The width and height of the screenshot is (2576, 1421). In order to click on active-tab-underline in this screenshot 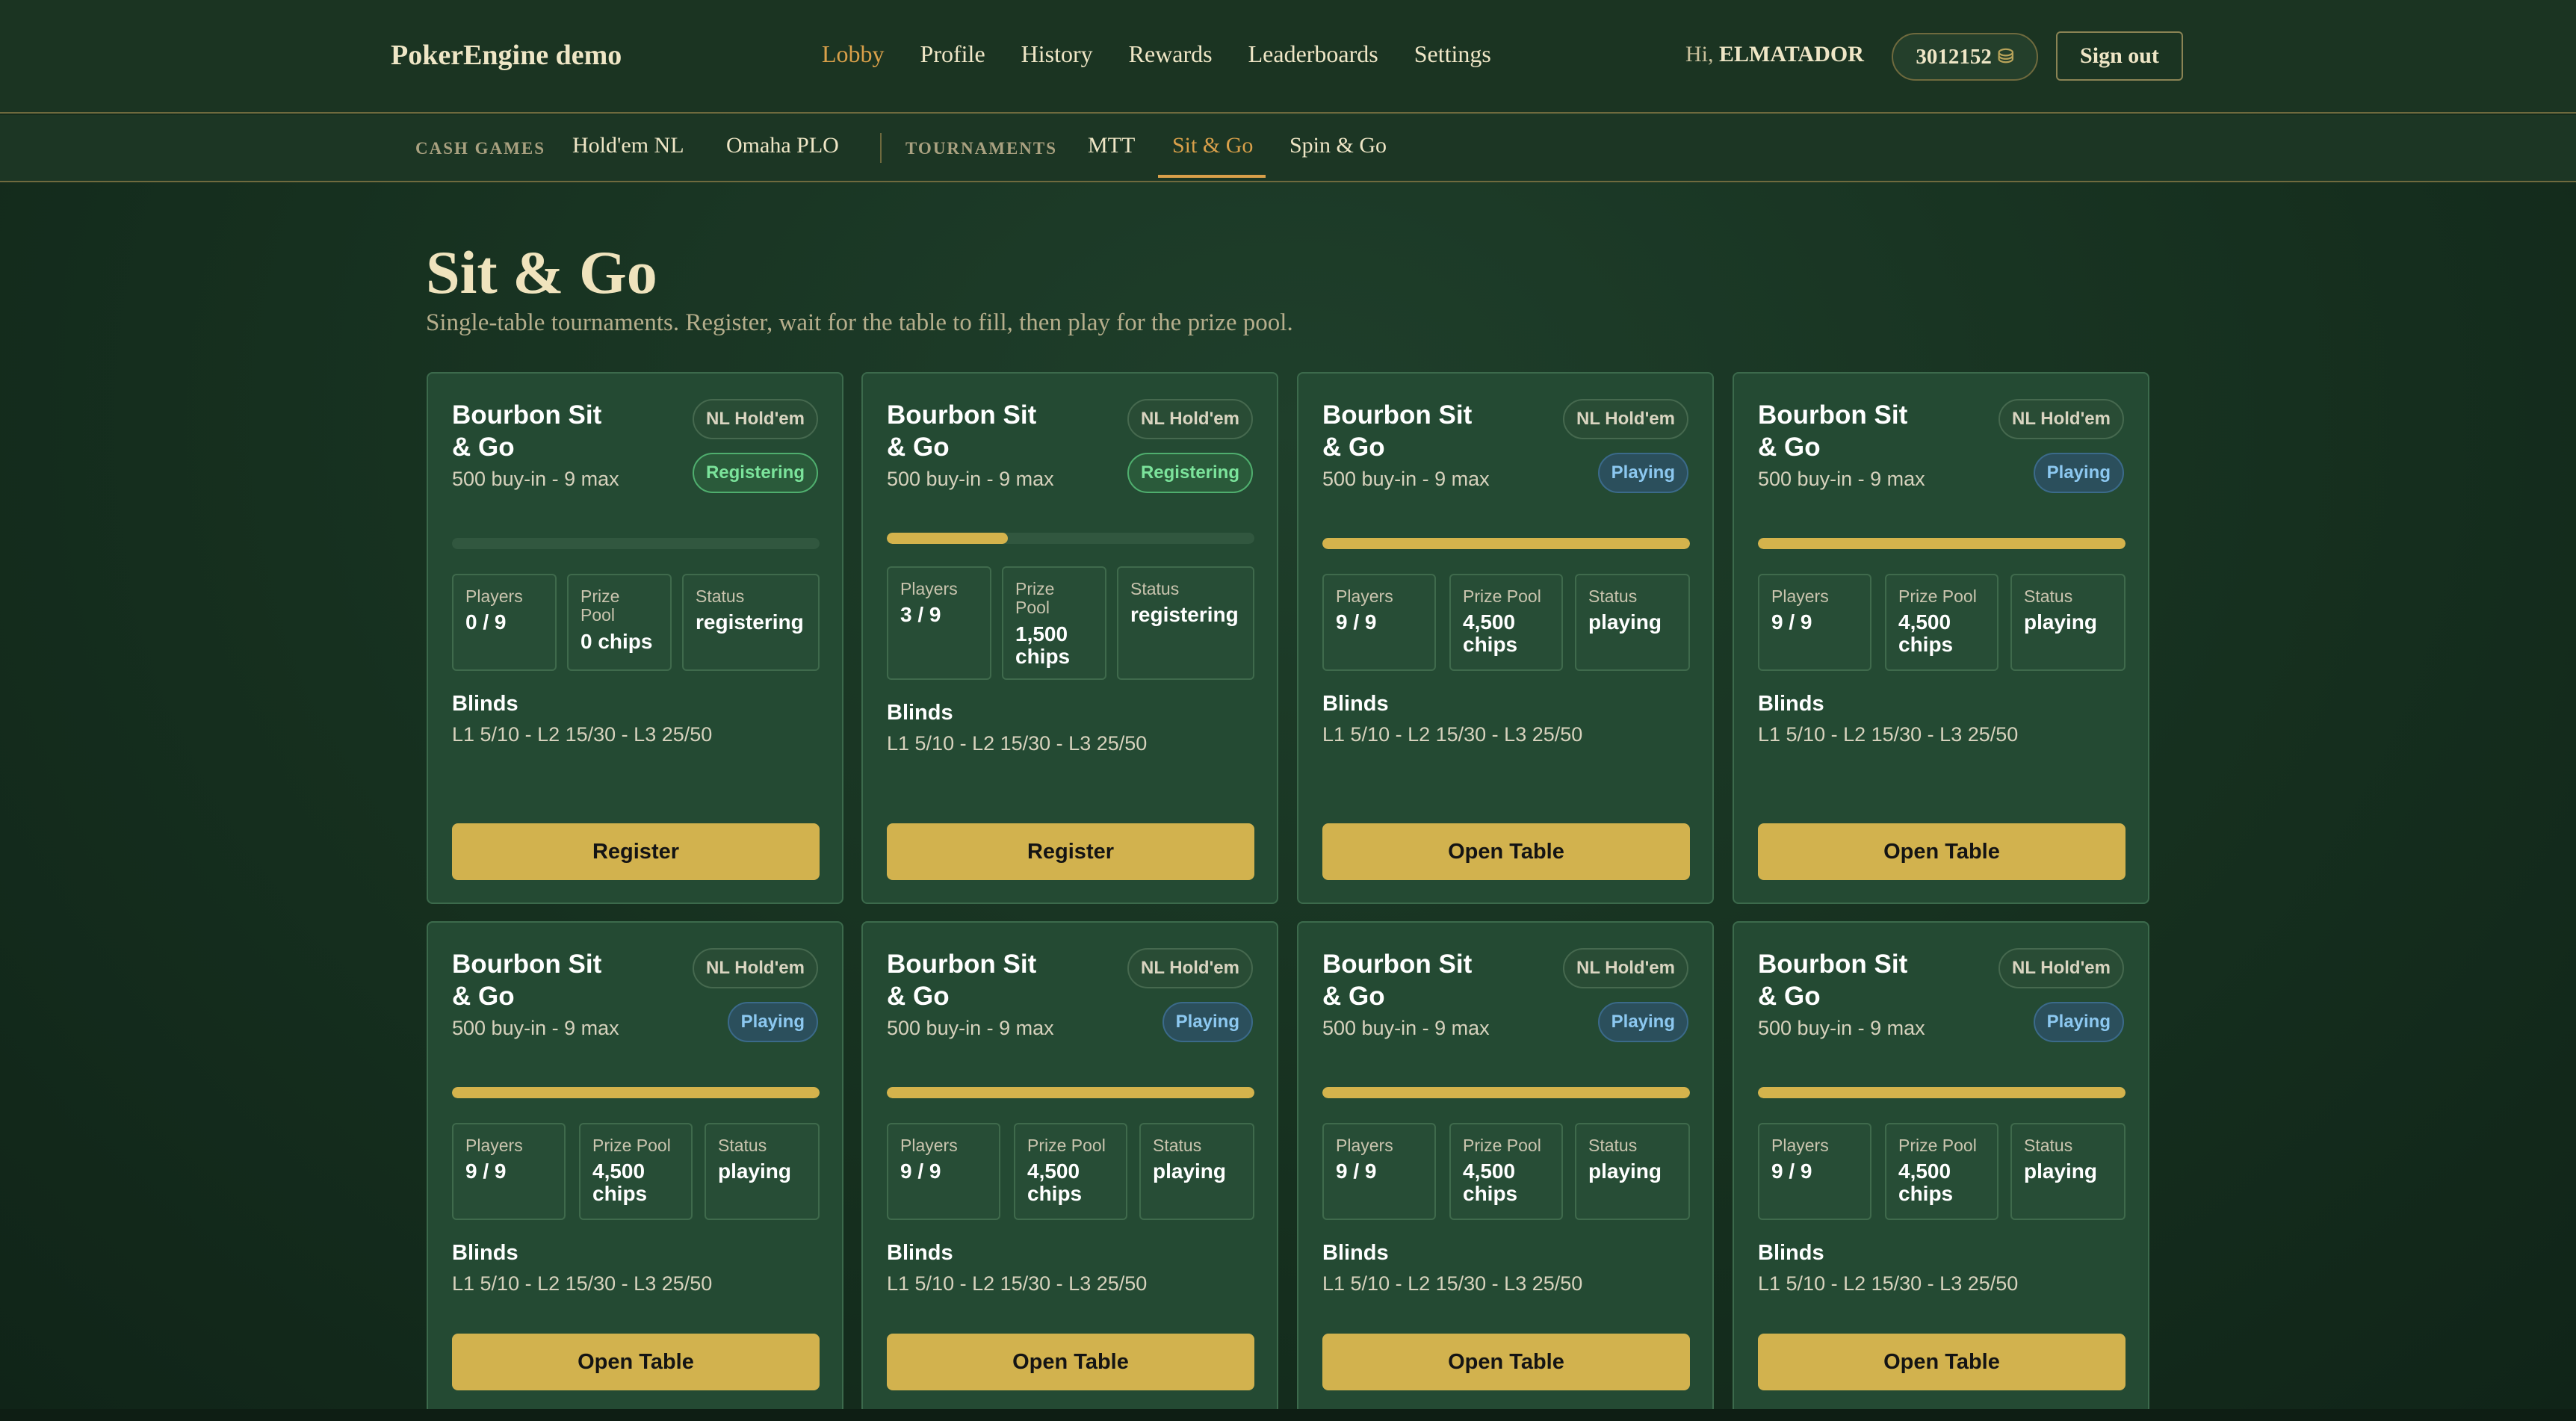, I will do `click(1212, 176)`.